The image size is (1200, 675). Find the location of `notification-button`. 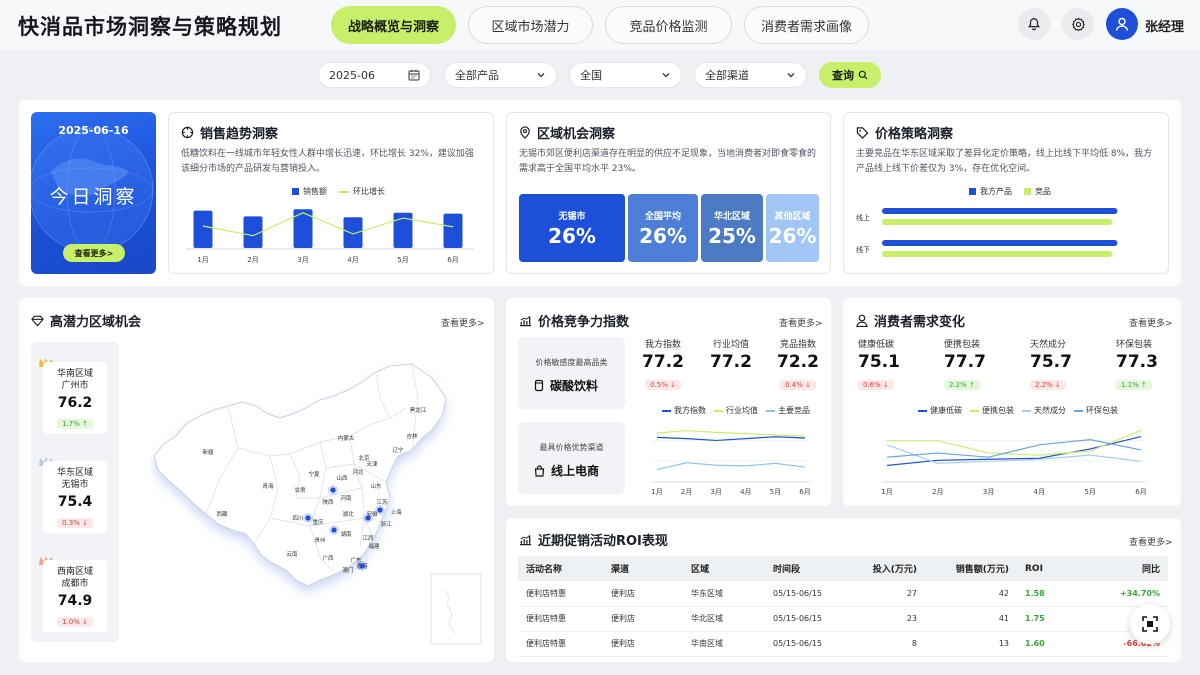

notification-button is located at coordinates (1034, 24).